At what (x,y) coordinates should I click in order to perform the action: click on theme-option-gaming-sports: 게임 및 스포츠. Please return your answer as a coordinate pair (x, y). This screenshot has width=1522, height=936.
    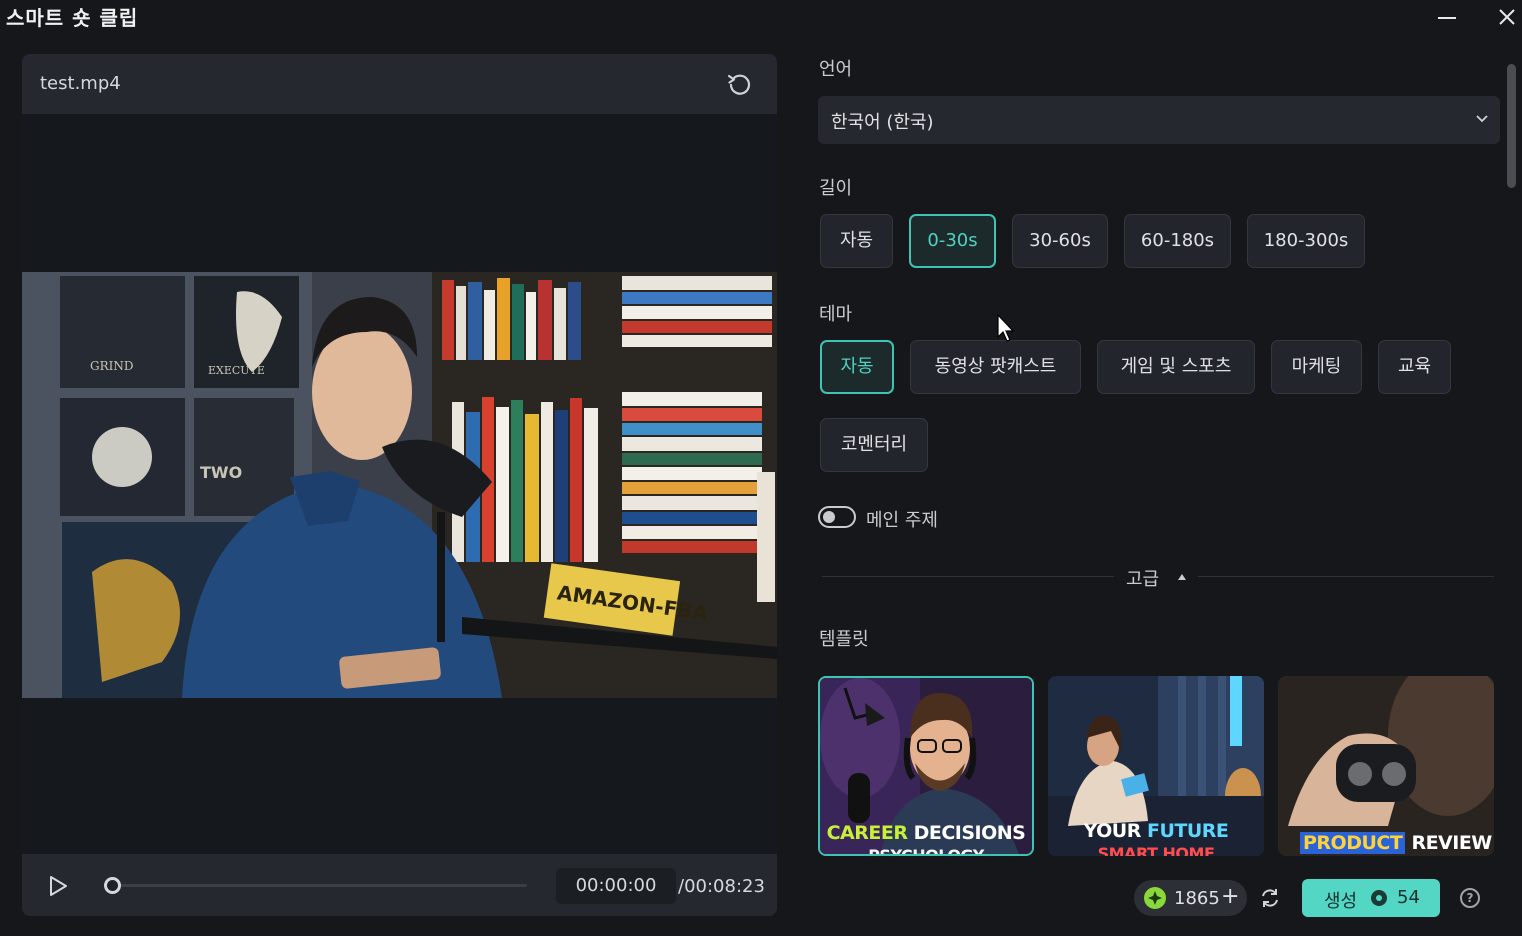
    Looking at the image, I should click on (1176, 367).